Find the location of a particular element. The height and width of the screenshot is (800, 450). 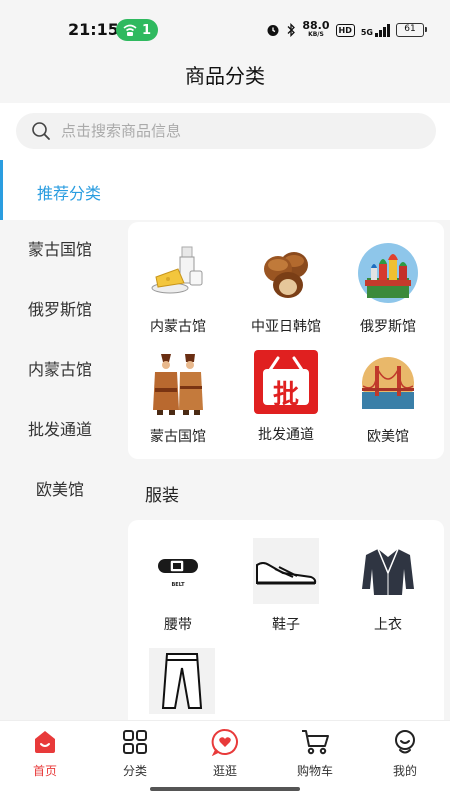

wifi-hotspot-icon is located at coordinates (130, 30).